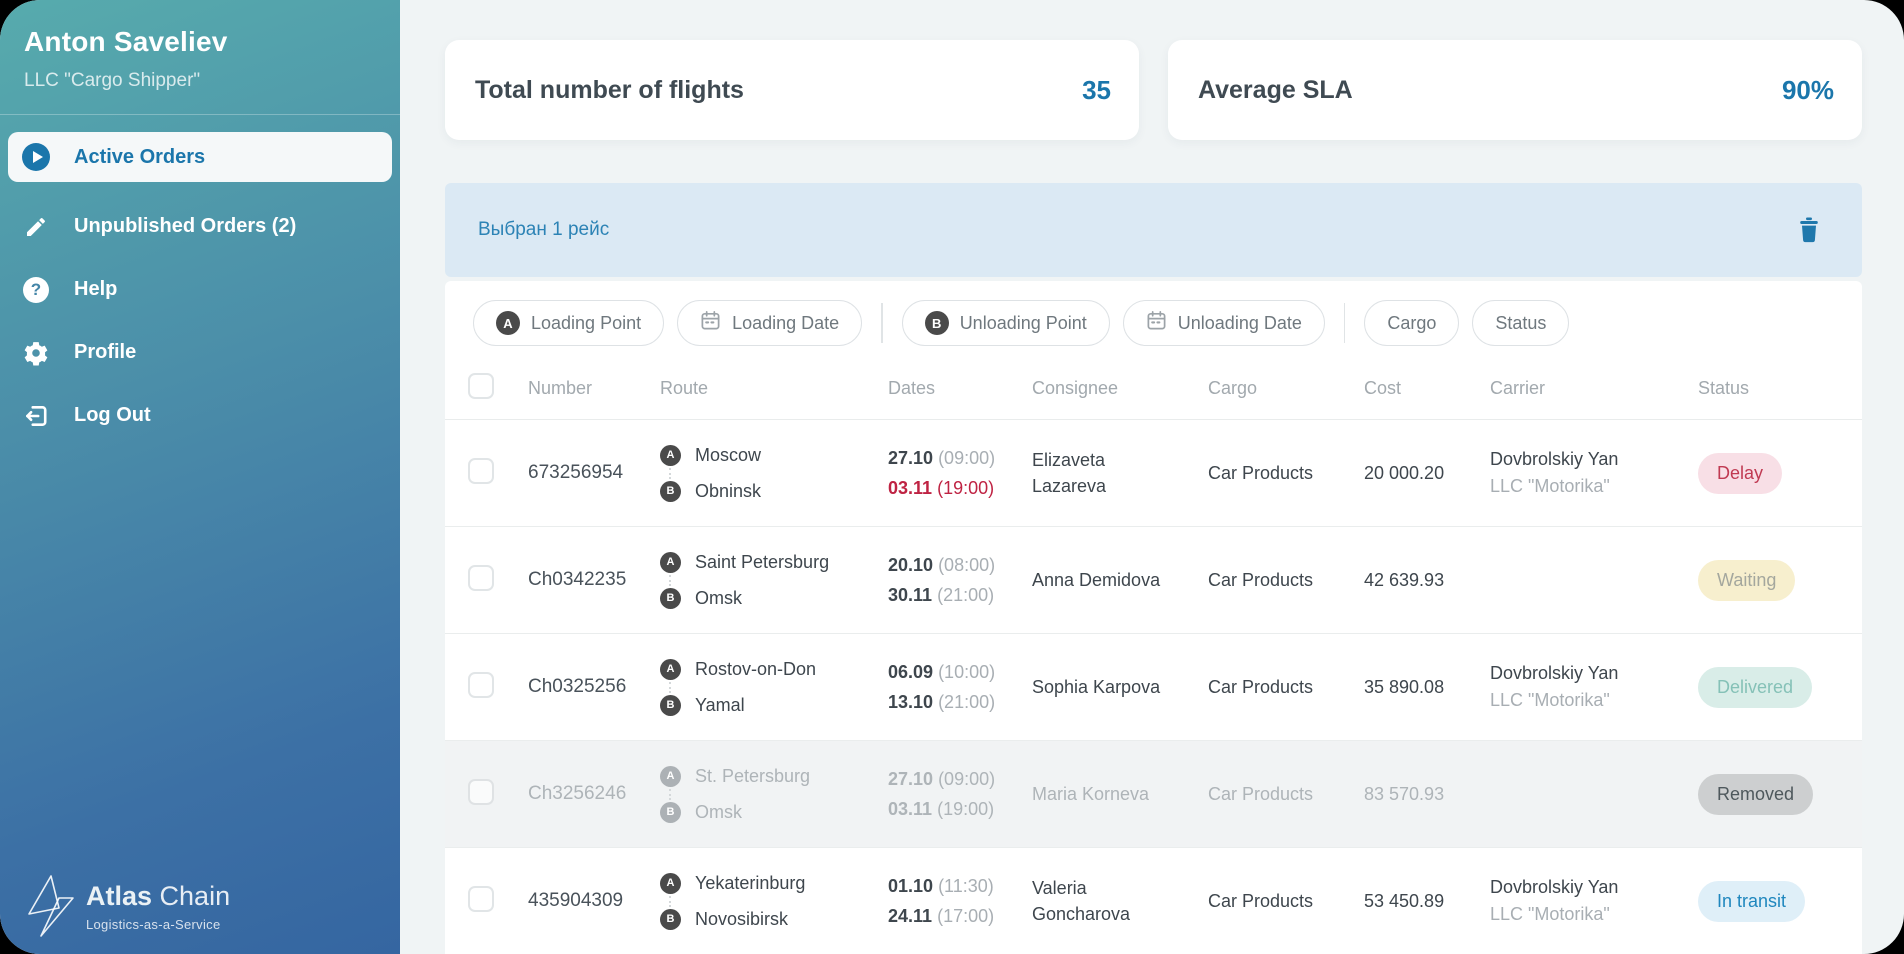 This screenshot has width=1904, height=954. What do you see at coordinates (577, 579) in the screenshot?
I see `order-number: Ch0342235` at bounding box center [577, 579].